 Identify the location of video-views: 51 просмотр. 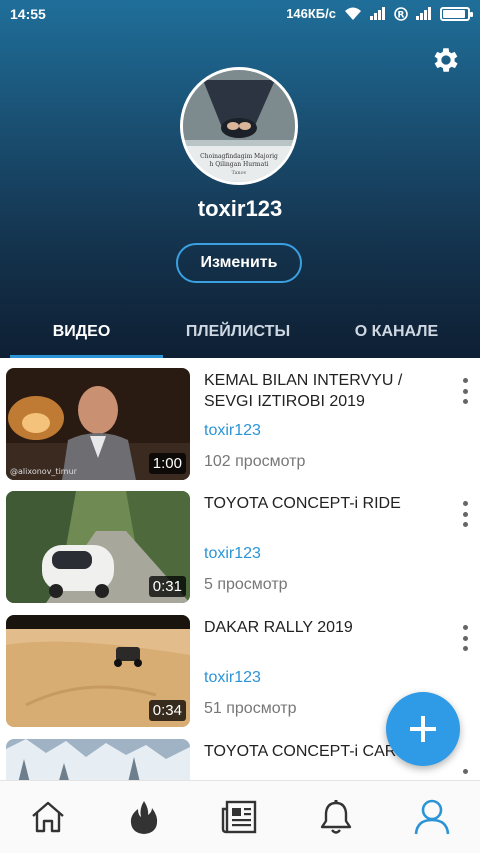
(250, 708).